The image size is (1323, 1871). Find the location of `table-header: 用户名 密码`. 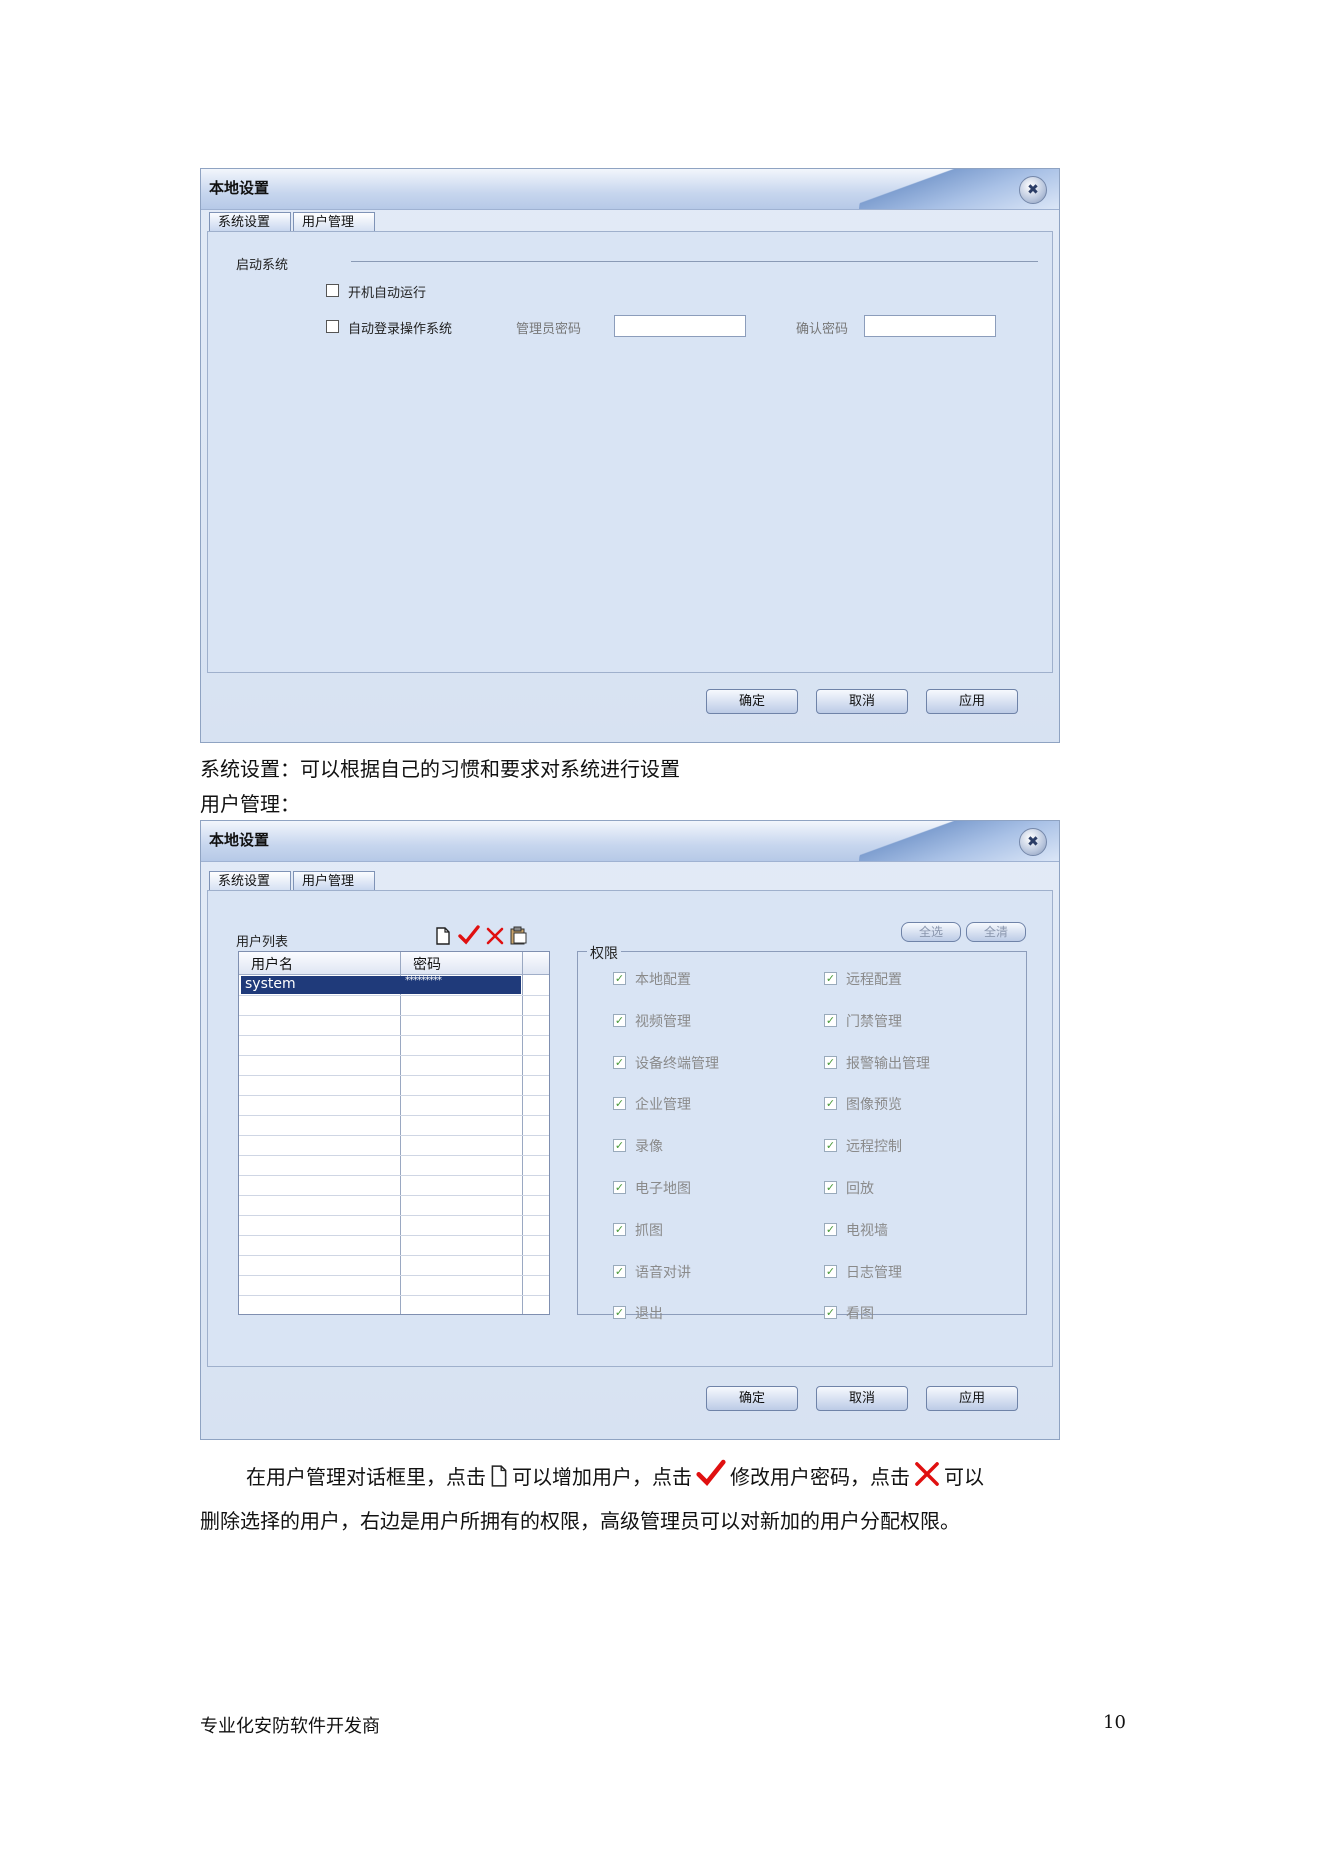

table-header: 用户名 密码 is located at coordinates (394, 963).